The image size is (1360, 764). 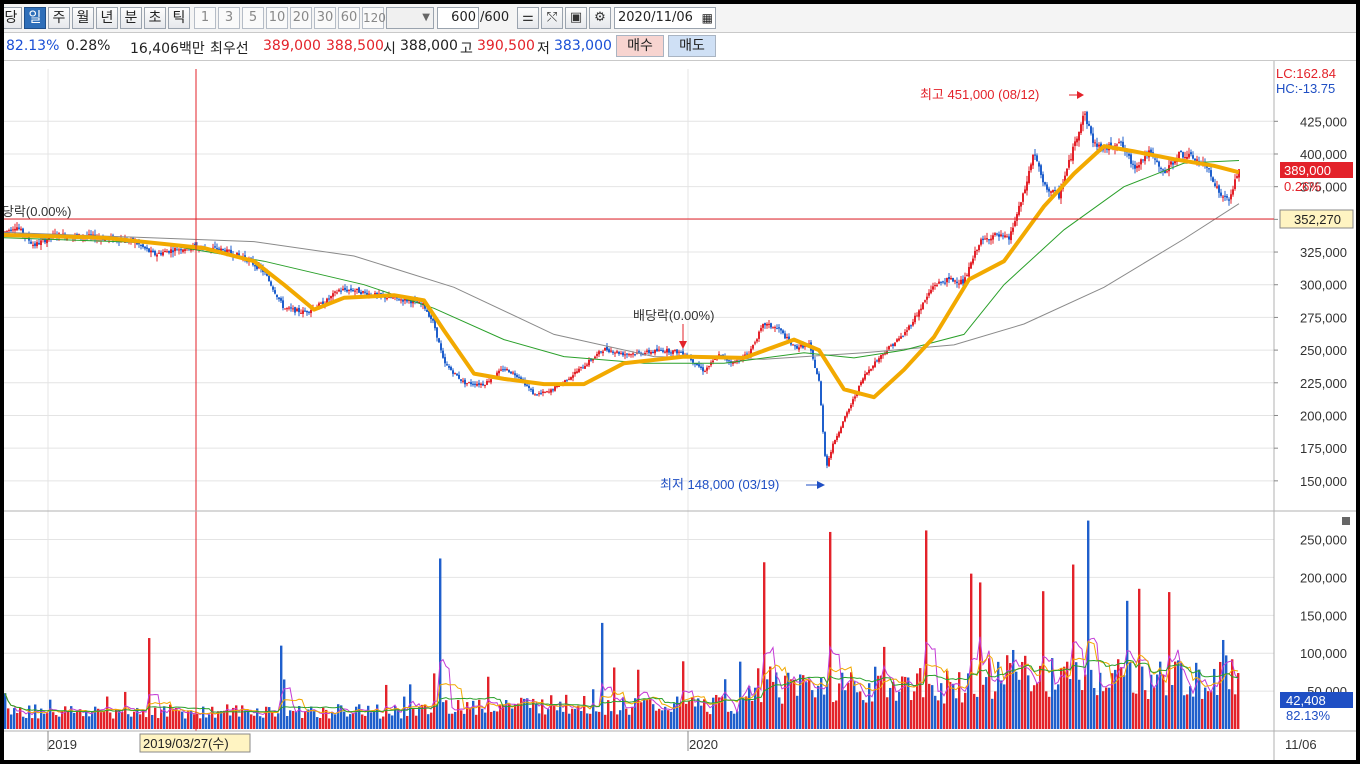 What do you see at coordinates (107, 18) in the screenshot?
I see `period-button-year: 년` at bounding box center [107, 18].